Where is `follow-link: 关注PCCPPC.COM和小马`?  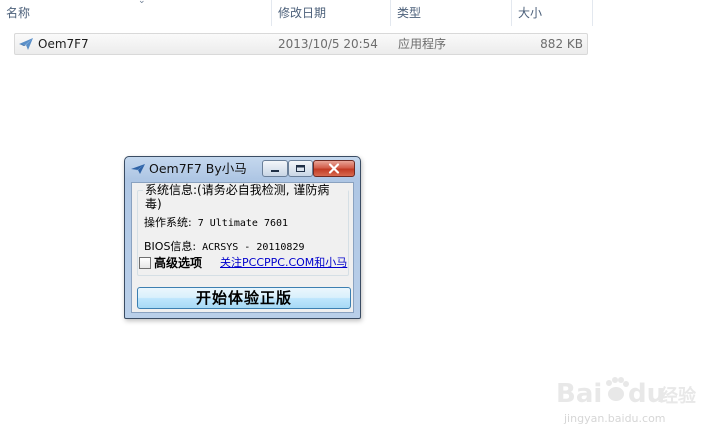 follow-link: 关注PCCPPC.COM和小马 is located at coordinates (283, 263).